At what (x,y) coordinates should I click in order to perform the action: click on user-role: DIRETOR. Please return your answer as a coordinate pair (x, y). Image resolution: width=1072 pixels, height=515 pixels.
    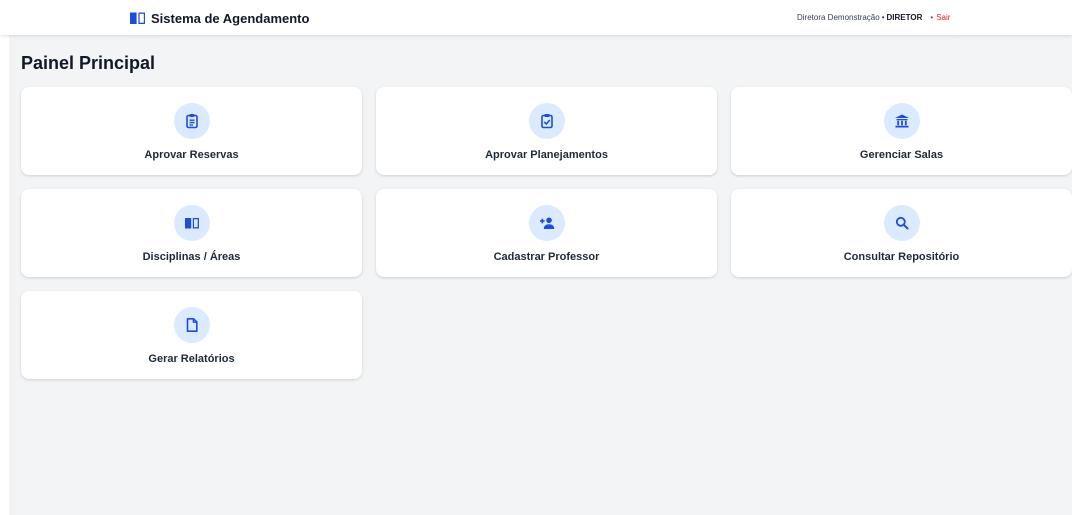
    Looking at the image, I should click on (904, 17).